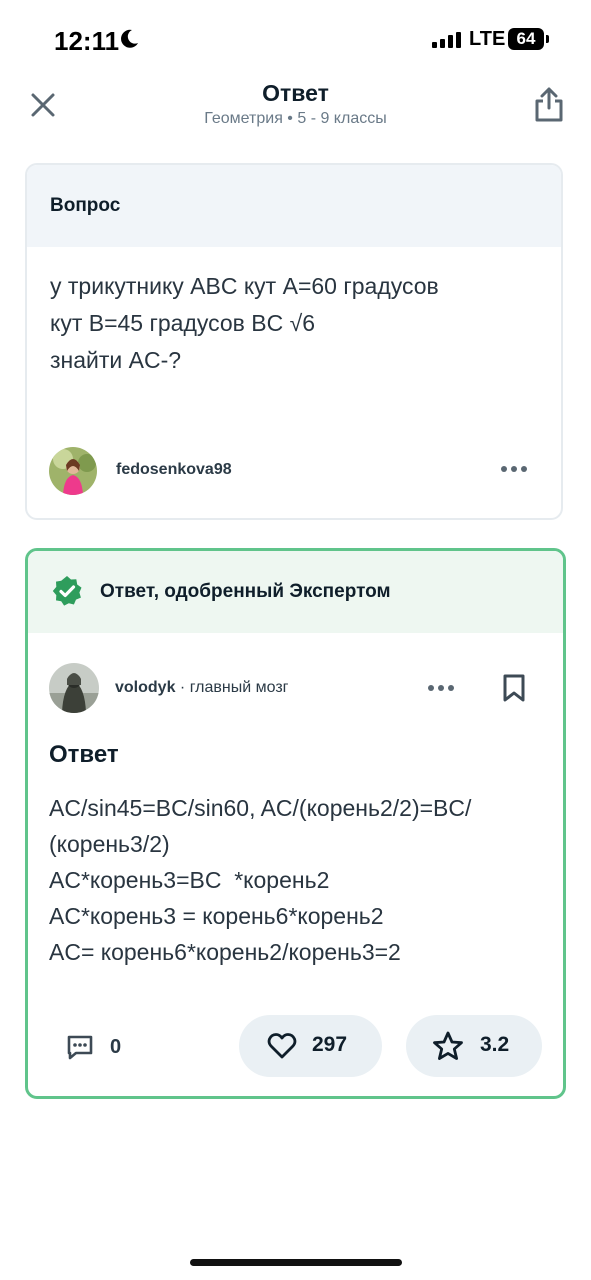 This screenshot has height=1280, width=591. I want to click on answer-author-rank: · главный мозг, so click(232, 687).